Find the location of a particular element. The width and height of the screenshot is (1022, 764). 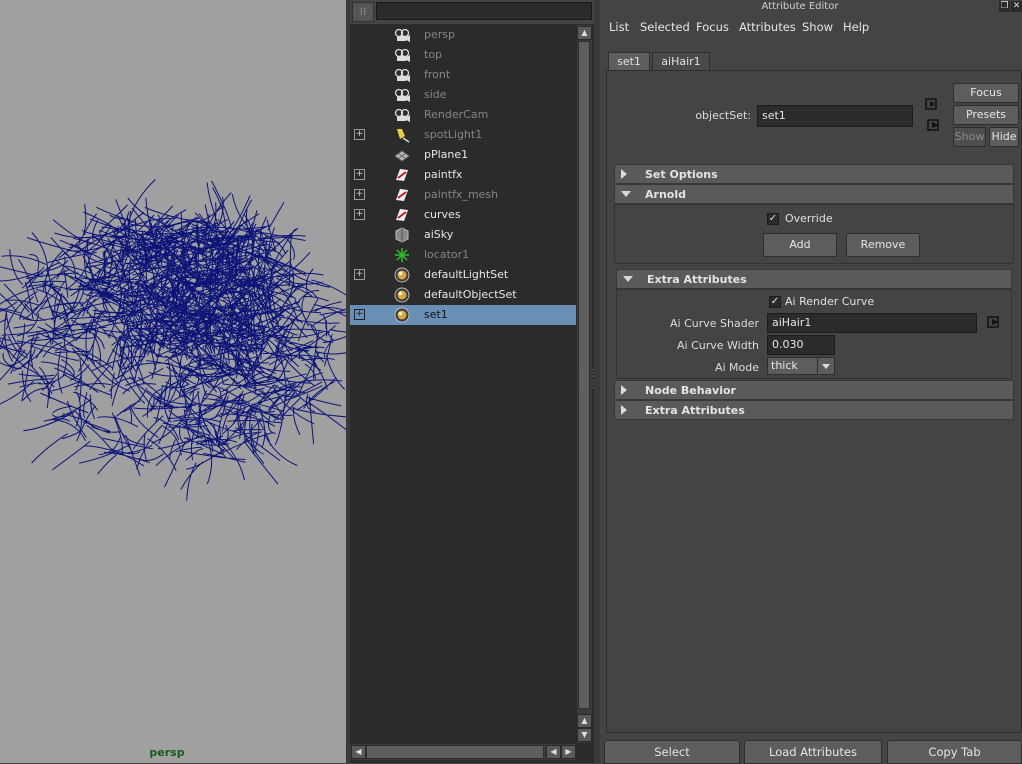

focus-button: Focus is located at coordinates (986, 93).